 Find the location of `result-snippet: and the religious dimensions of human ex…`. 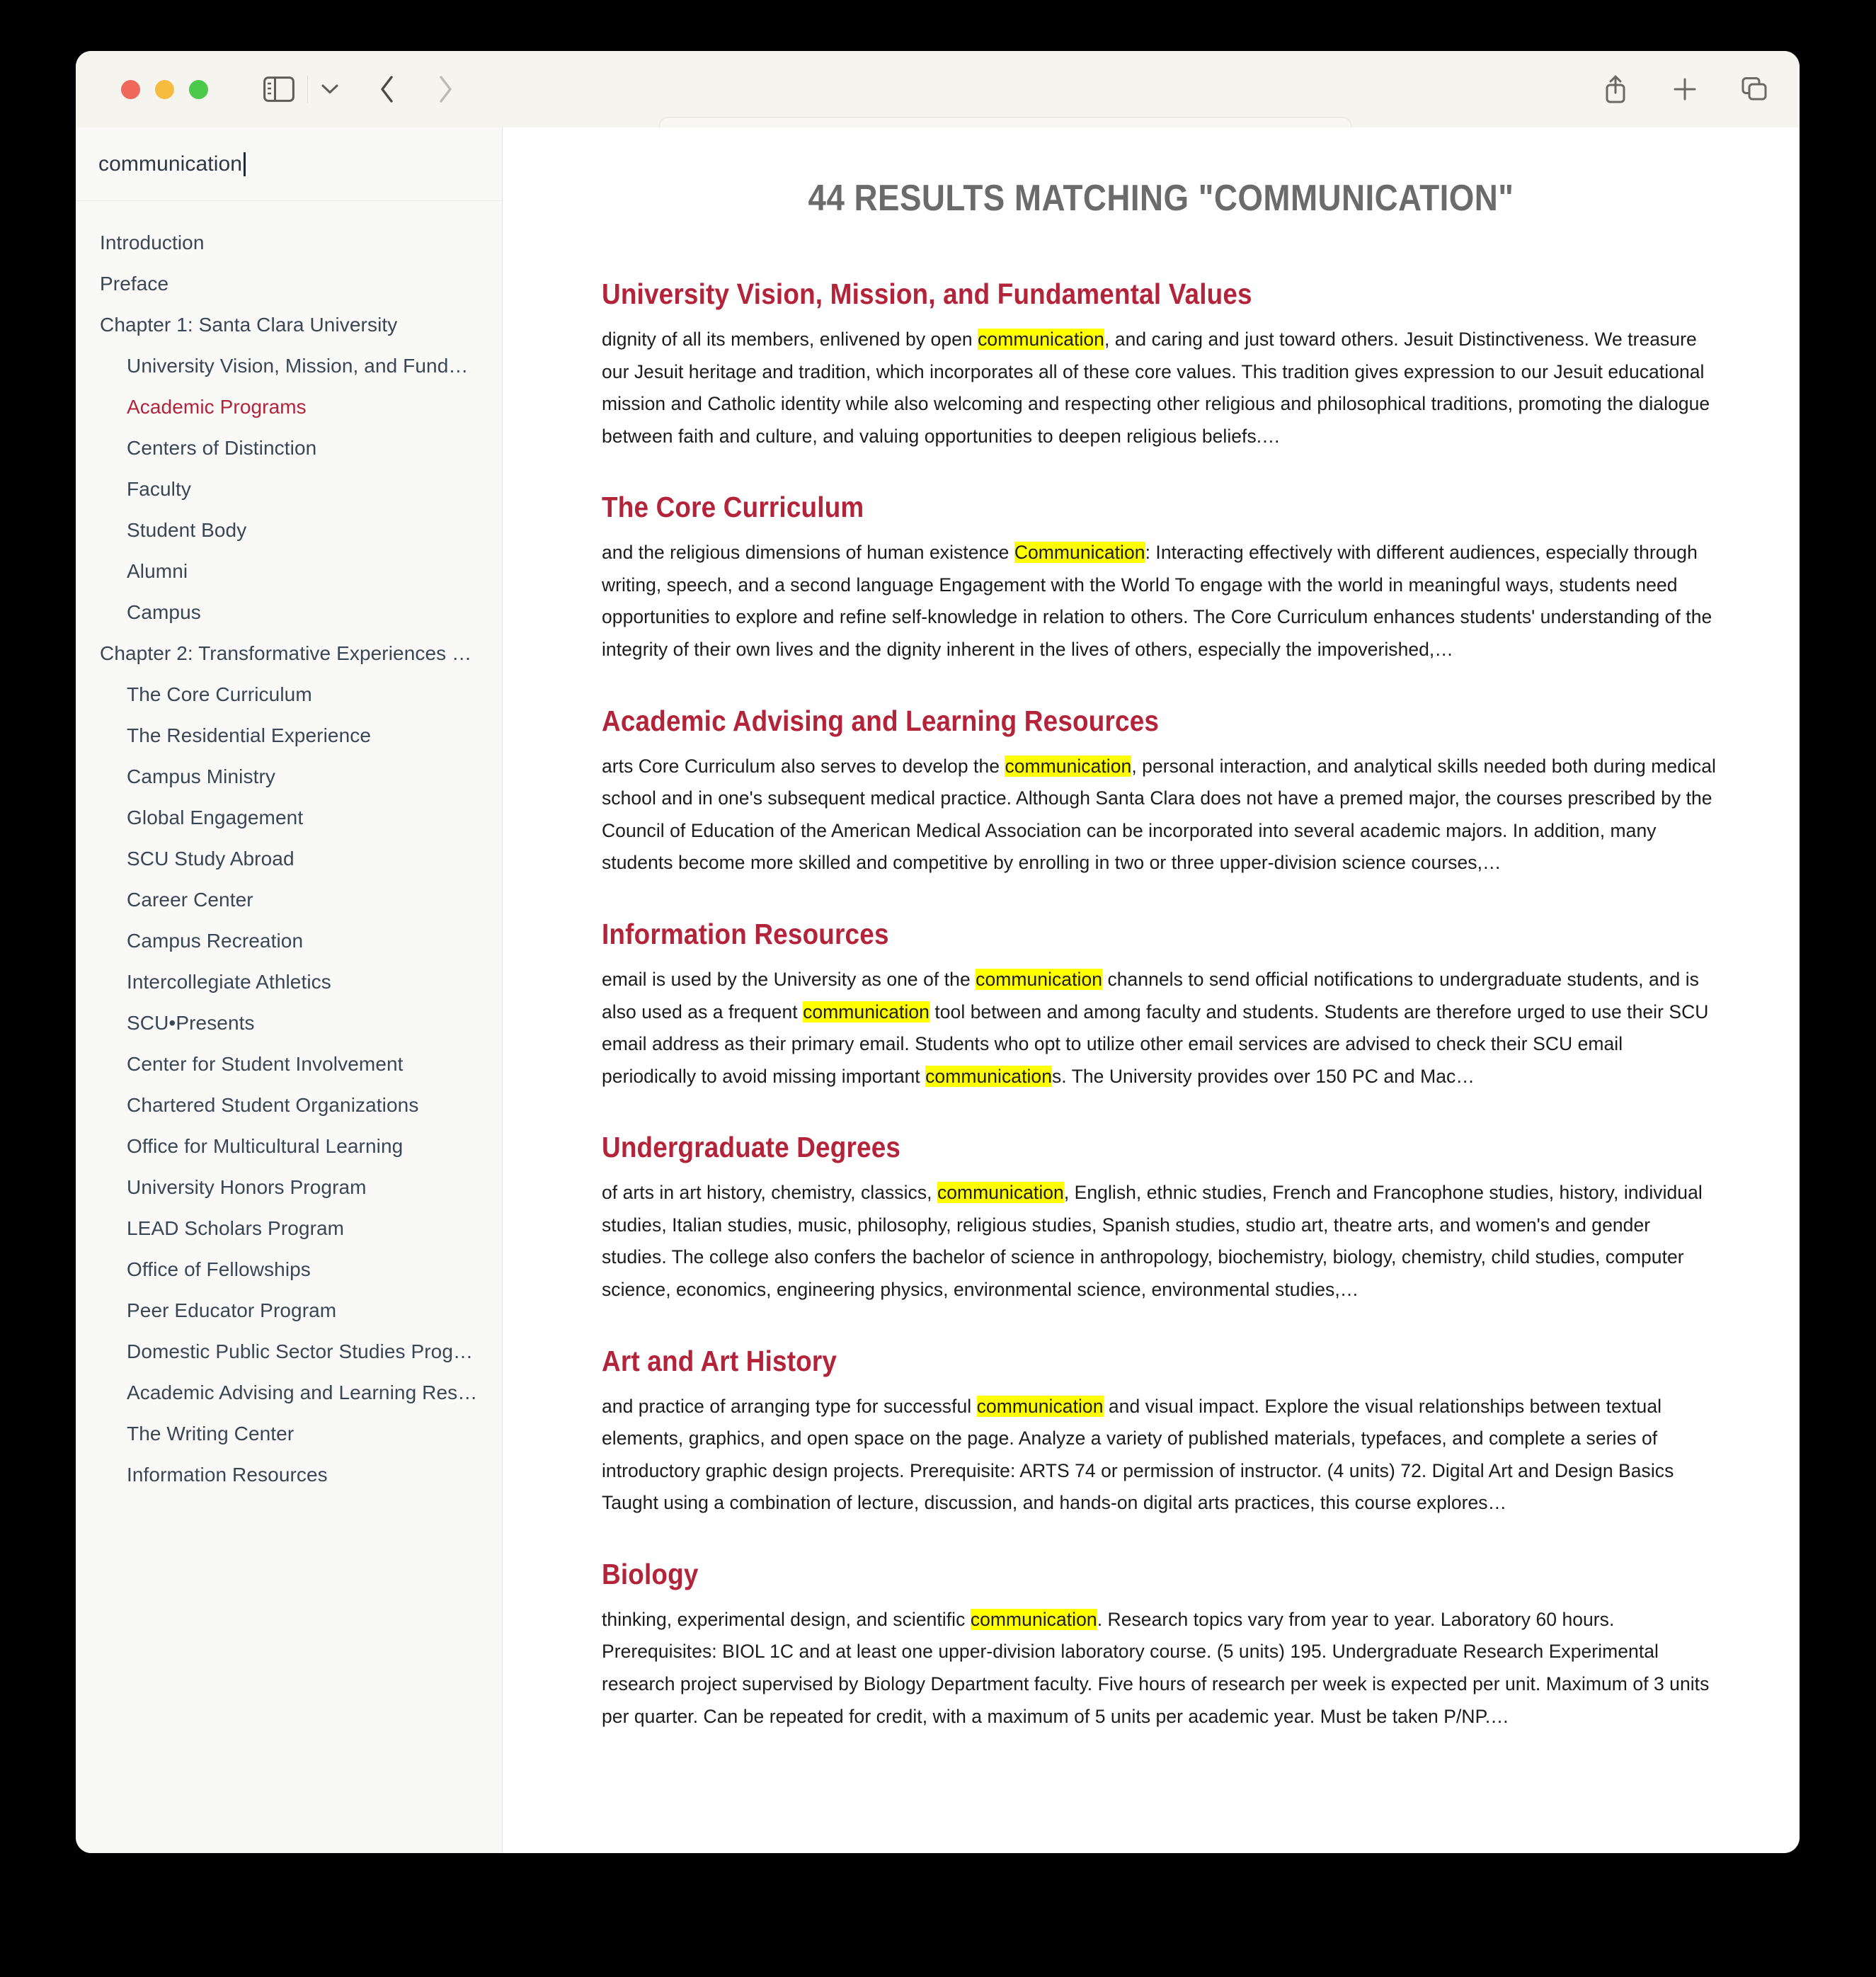

result-snippet: and the religious dimensions of human ex… is located at coordinates (1161, 601).